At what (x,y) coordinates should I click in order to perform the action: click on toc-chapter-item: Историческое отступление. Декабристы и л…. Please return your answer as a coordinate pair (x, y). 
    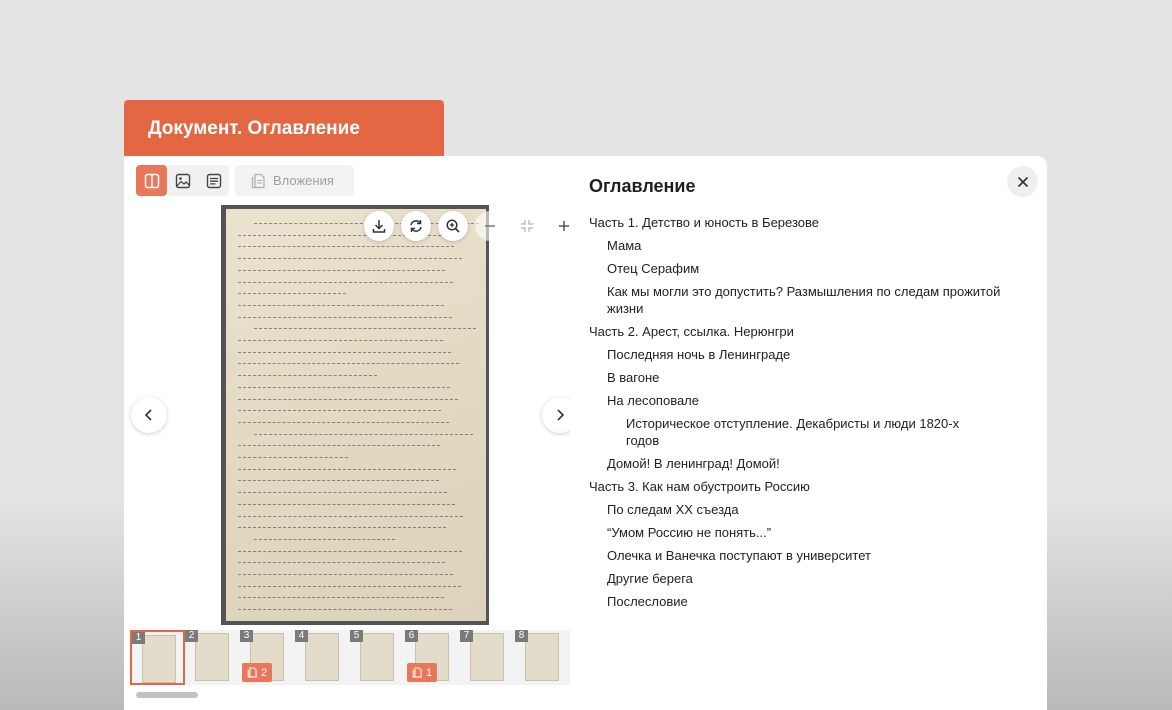
    Looking at the image, I should click on (796, 432).